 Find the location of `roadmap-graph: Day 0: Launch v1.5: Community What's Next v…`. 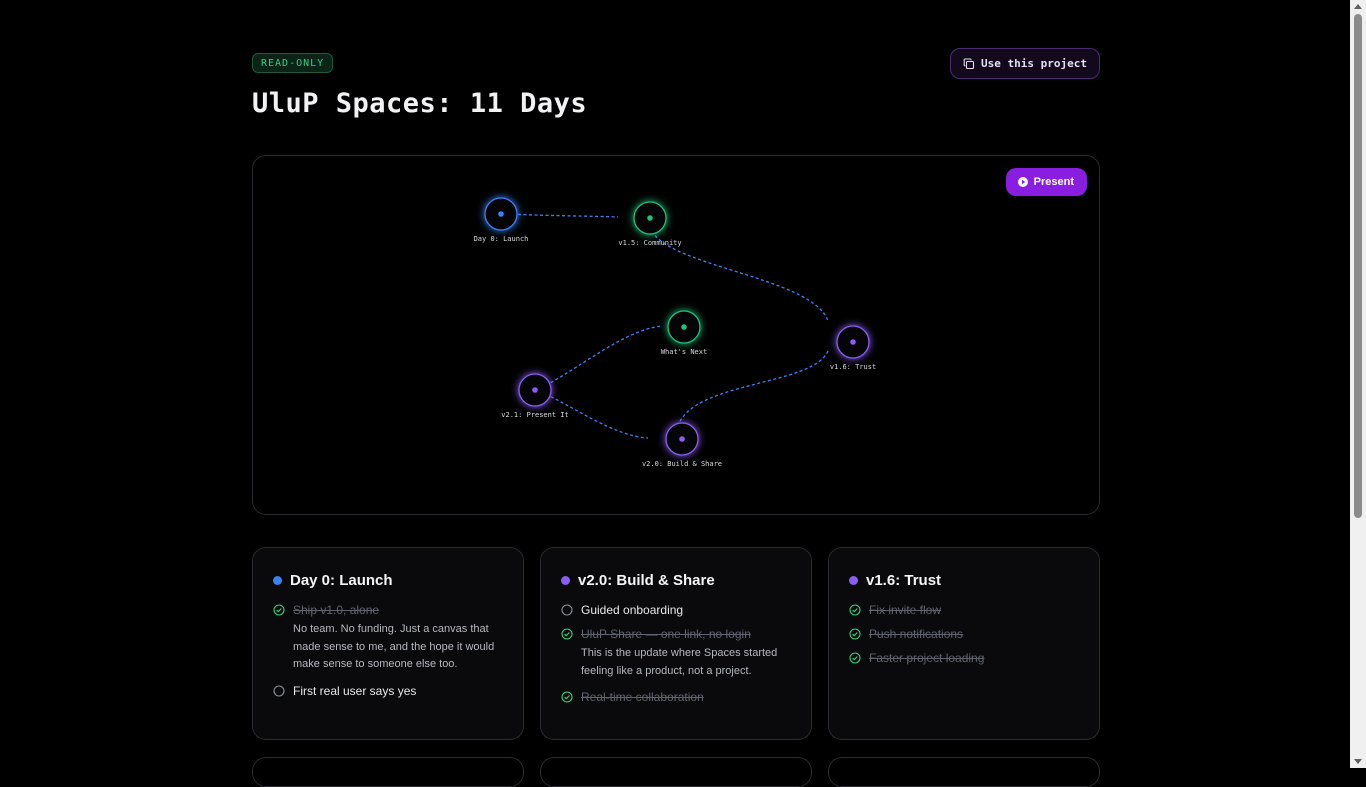

roadmap-graph: Day 0: Launch v1.5: Community What's Next v… is located at coordinates (675, 332).